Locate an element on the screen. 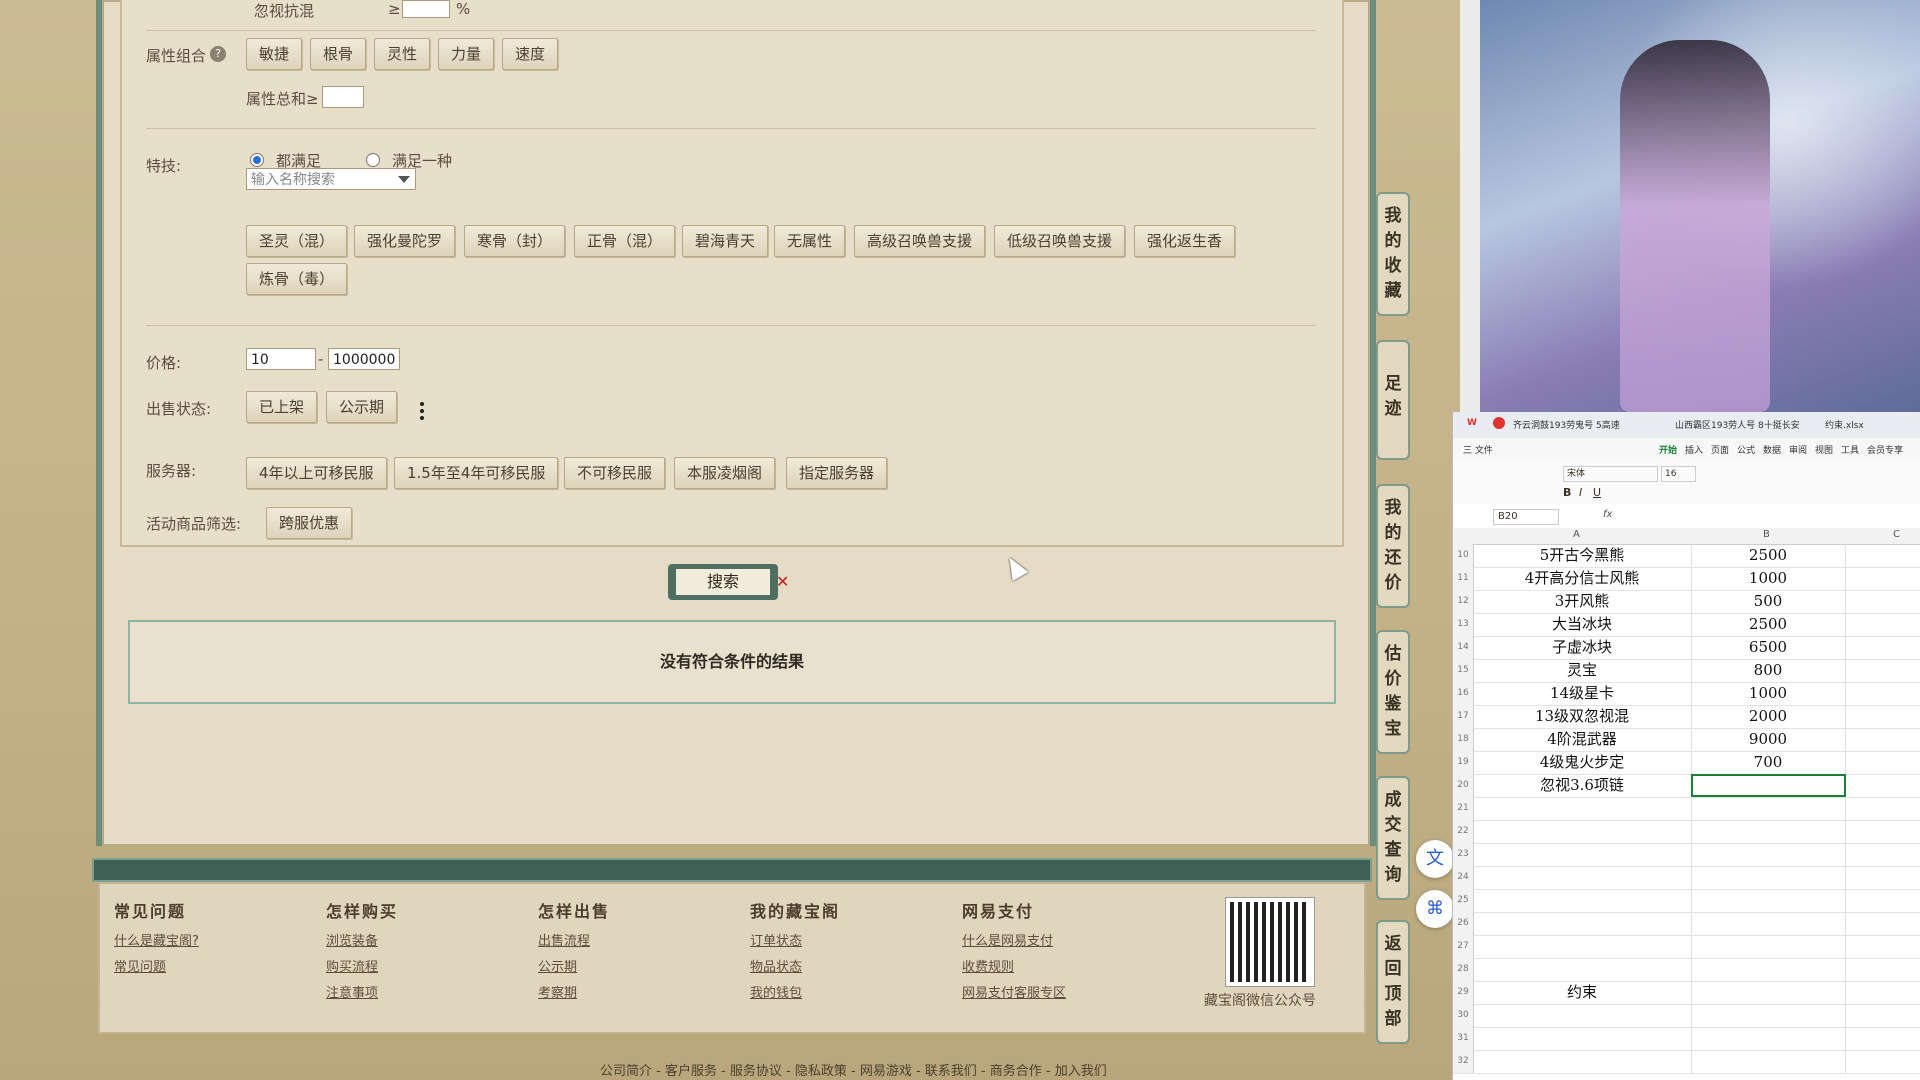 The width and height of the screenshot is (1920, 1080). skill-button: 低级召唤兽支援 is located at coordinates (1060, 241).